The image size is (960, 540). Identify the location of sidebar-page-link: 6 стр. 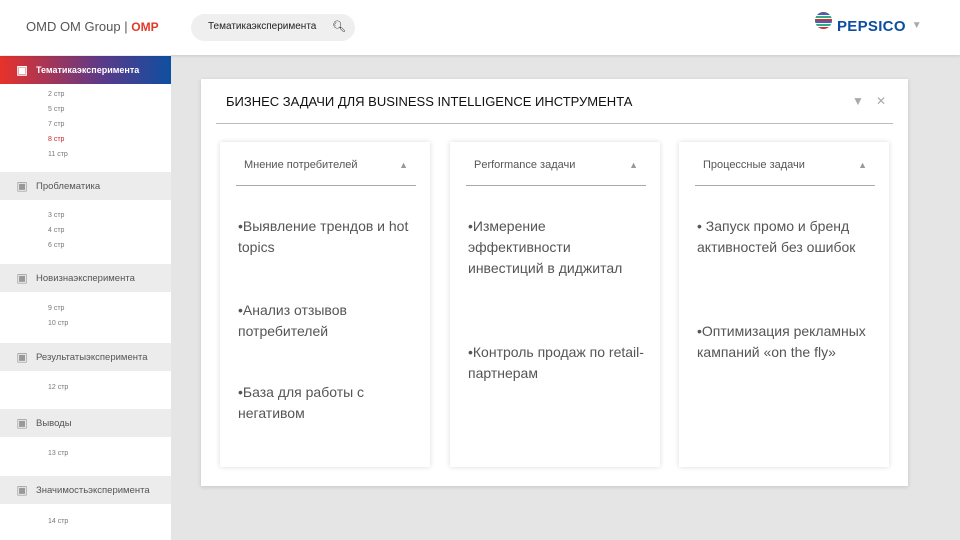
(56, 245).